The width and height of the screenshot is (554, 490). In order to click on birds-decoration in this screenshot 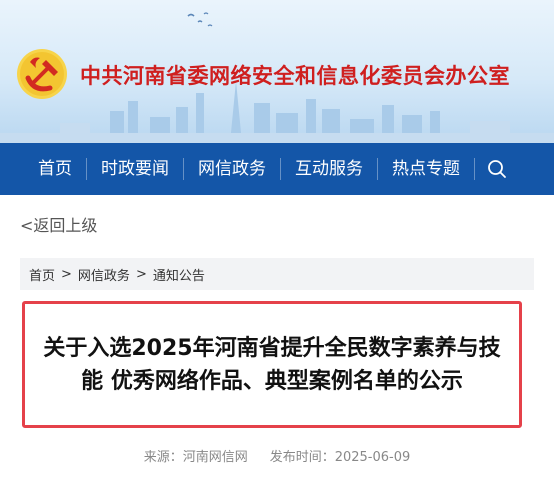, I will do `click(200, 19)`.